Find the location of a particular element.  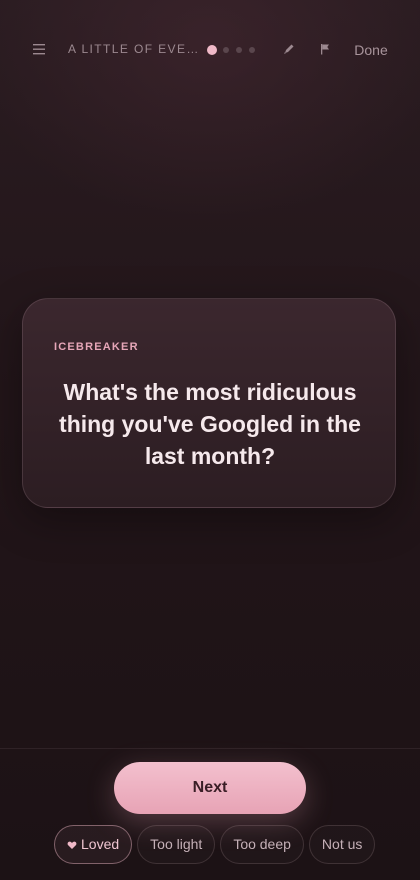

reaction-label: Not us is located at coordinates (342, 844).